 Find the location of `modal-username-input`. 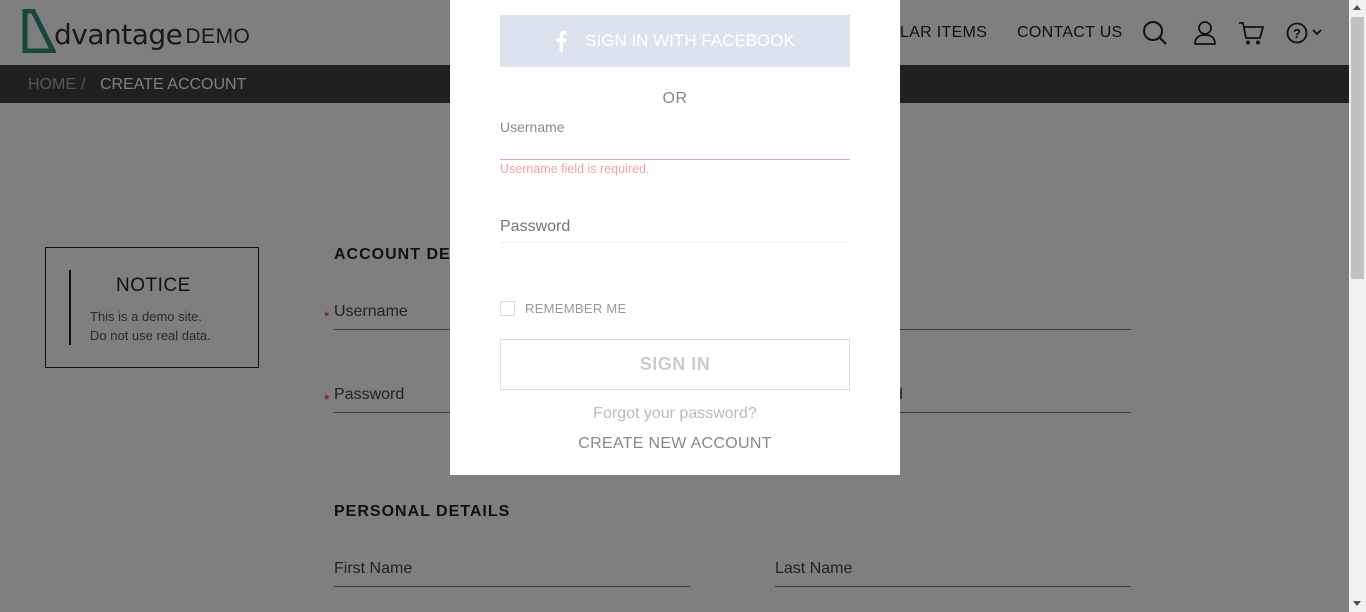

modal-username-input is located at coordinates (675, 149).